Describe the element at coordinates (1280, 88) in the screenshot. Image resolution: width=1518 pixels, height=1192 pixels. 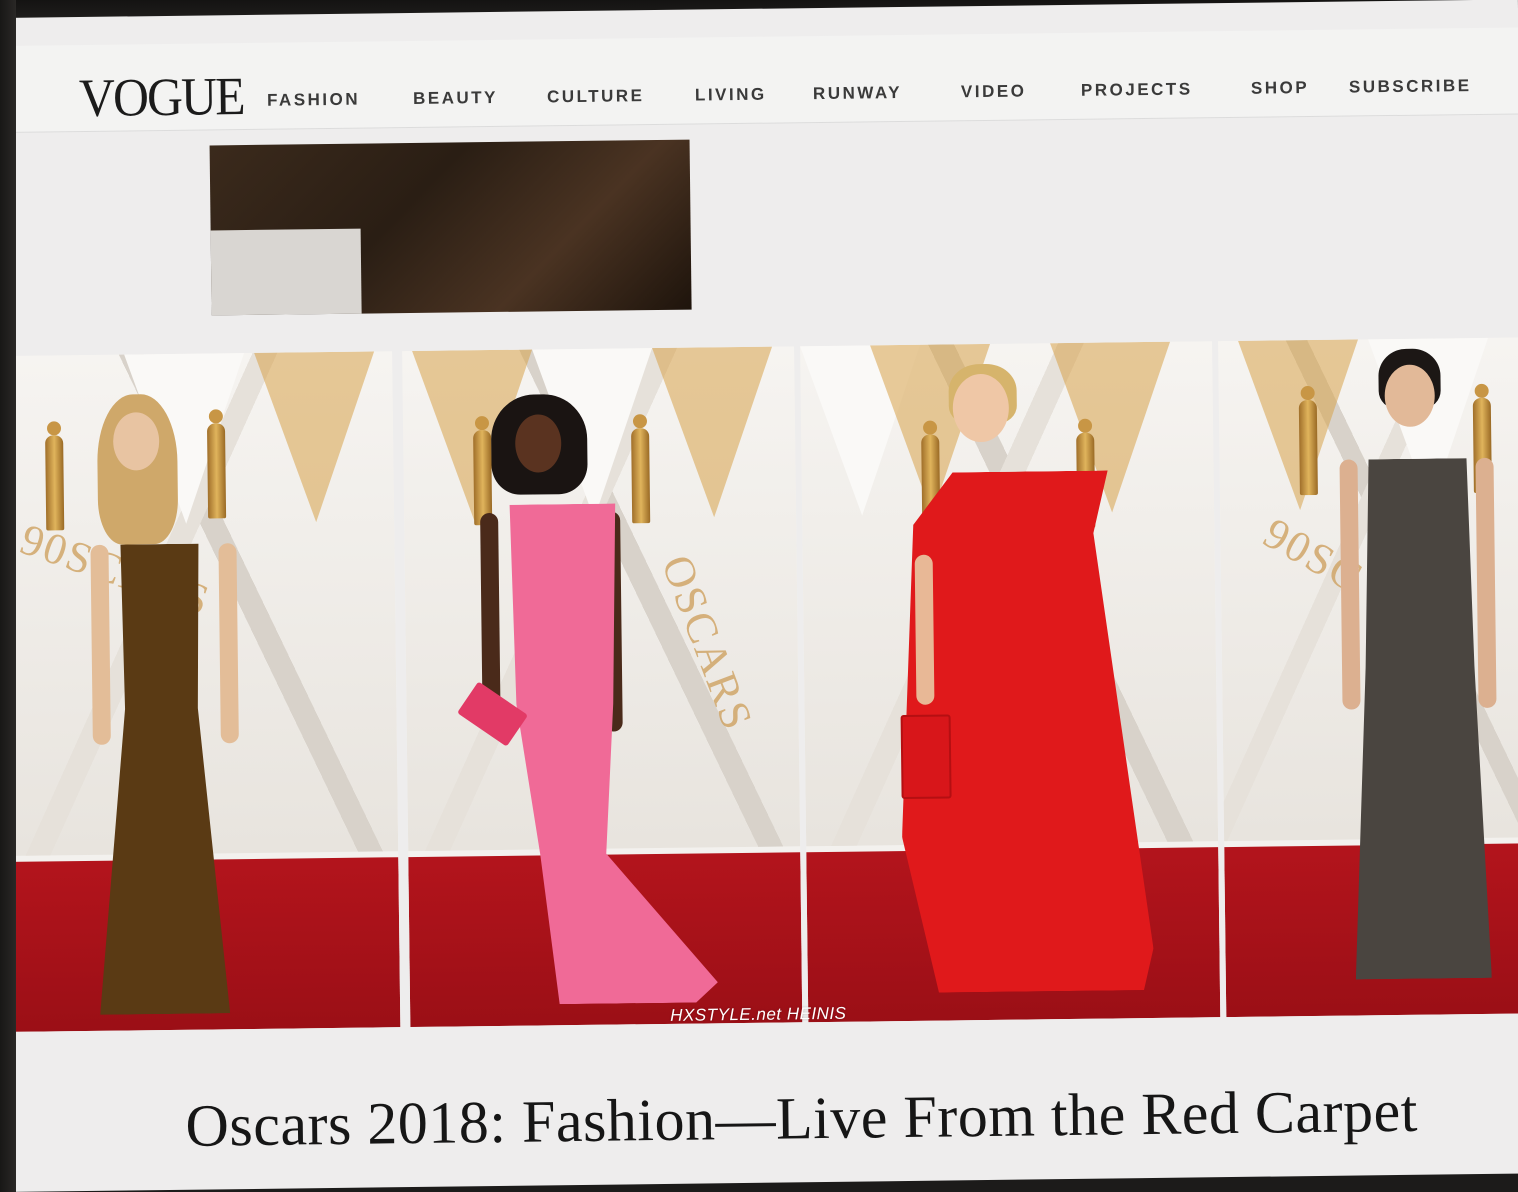
I see `nav-shop: SHOP` at that location.